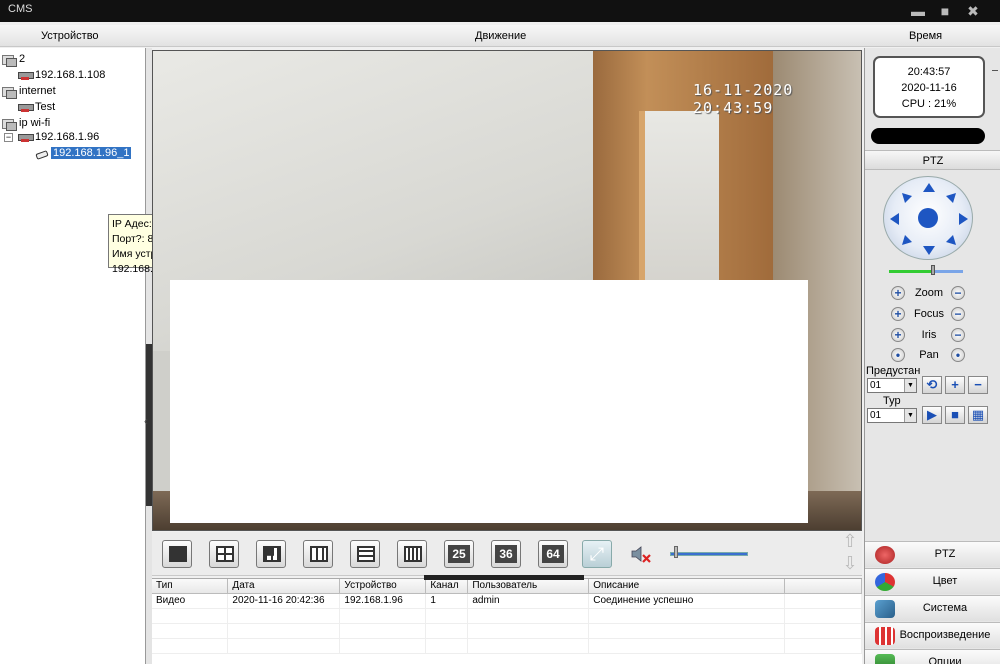  What do you see at coordinates (190, 586) in the screenshot?
I see `column-header-type: Тип` at bounding box center [190, 586].